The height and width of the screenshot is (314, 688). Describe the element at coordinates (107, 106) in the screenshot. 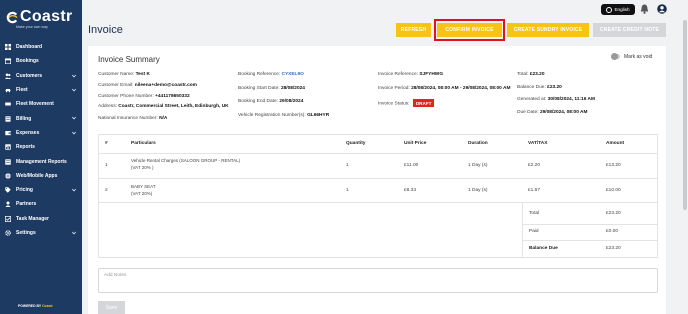

I see `address-label: Address:` at that location.